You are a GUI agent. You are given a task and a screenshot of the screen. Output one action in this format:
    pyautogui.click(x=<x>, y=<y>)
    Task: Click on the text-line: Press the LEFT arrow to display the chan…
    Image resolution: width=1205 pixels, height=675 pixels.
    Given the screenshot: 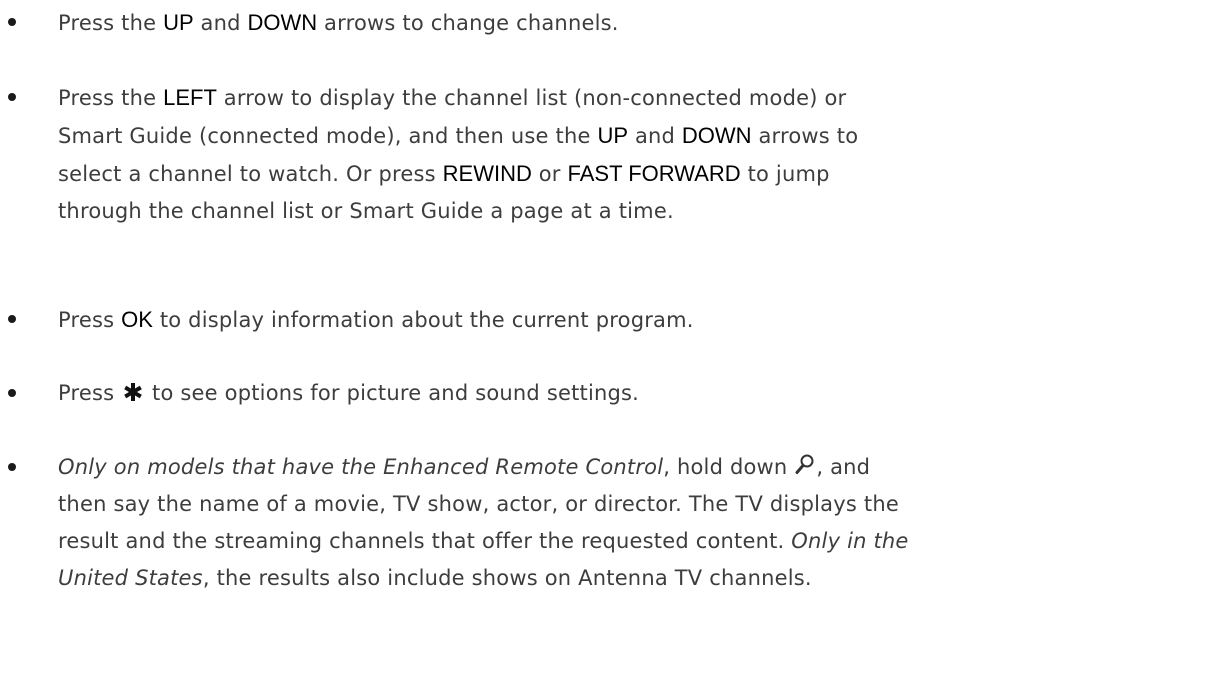 What is the action you would take?
    pyautogui.click(x=618, y=98)
    